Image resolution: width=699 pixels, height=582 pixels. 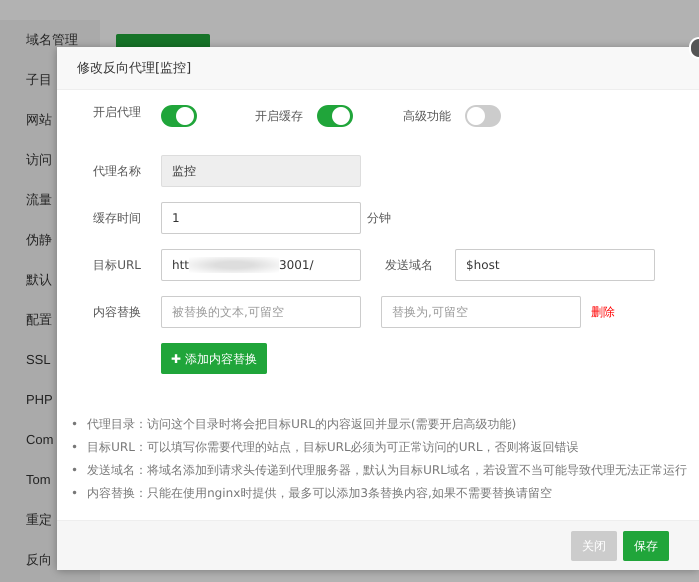 What do you see at coordinates (332, 447) in the screenshot?
I see `tip-text: 目标URL：可以填写你需要代理的站点，目标URL必须为可正常访问的URL，否则将返回错误` at bounding box center [332, 447].